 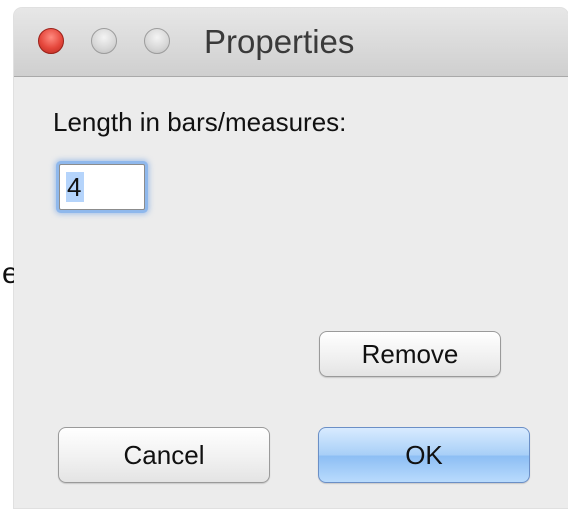 What do you see at coordinates (200, 122) in the screenshot?
I see `length-label: Length in bars/measures:` at bounding box center [200, 122].